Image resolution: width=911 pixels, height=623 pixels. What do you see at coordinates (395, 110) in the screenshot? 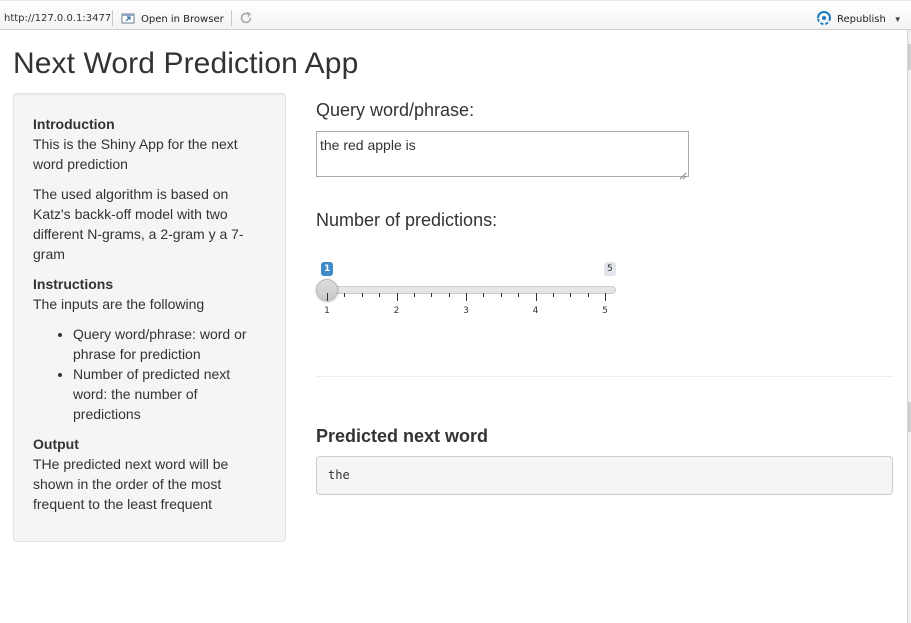
I see `query-label: Query word/phrase:` at bounding box center [395, 110].